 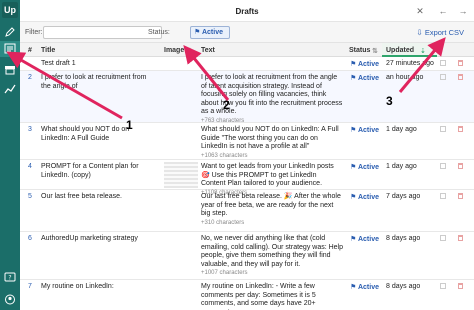 I want to click on title-bar: Drafts ✕ ← →, so click(x=247, y=11).